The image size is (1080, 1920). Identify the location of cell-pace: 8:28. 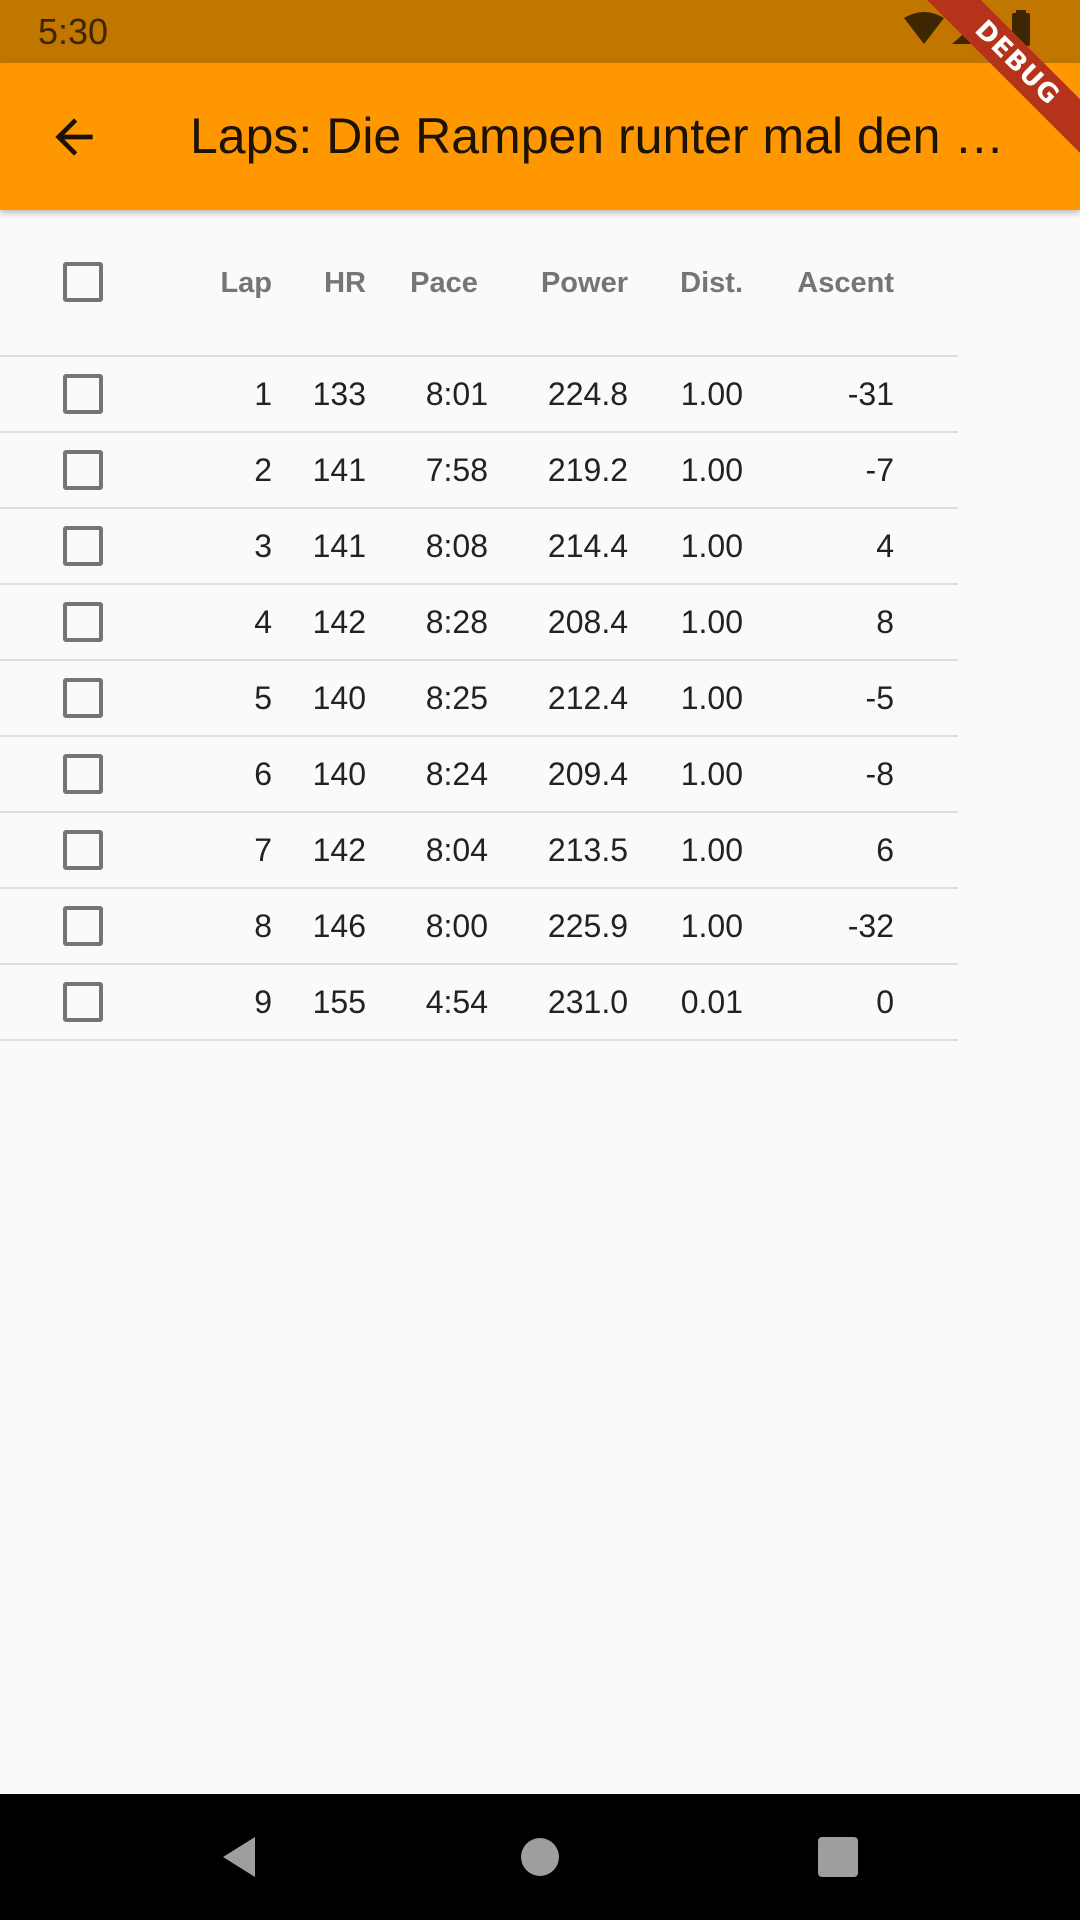
(456, 621).